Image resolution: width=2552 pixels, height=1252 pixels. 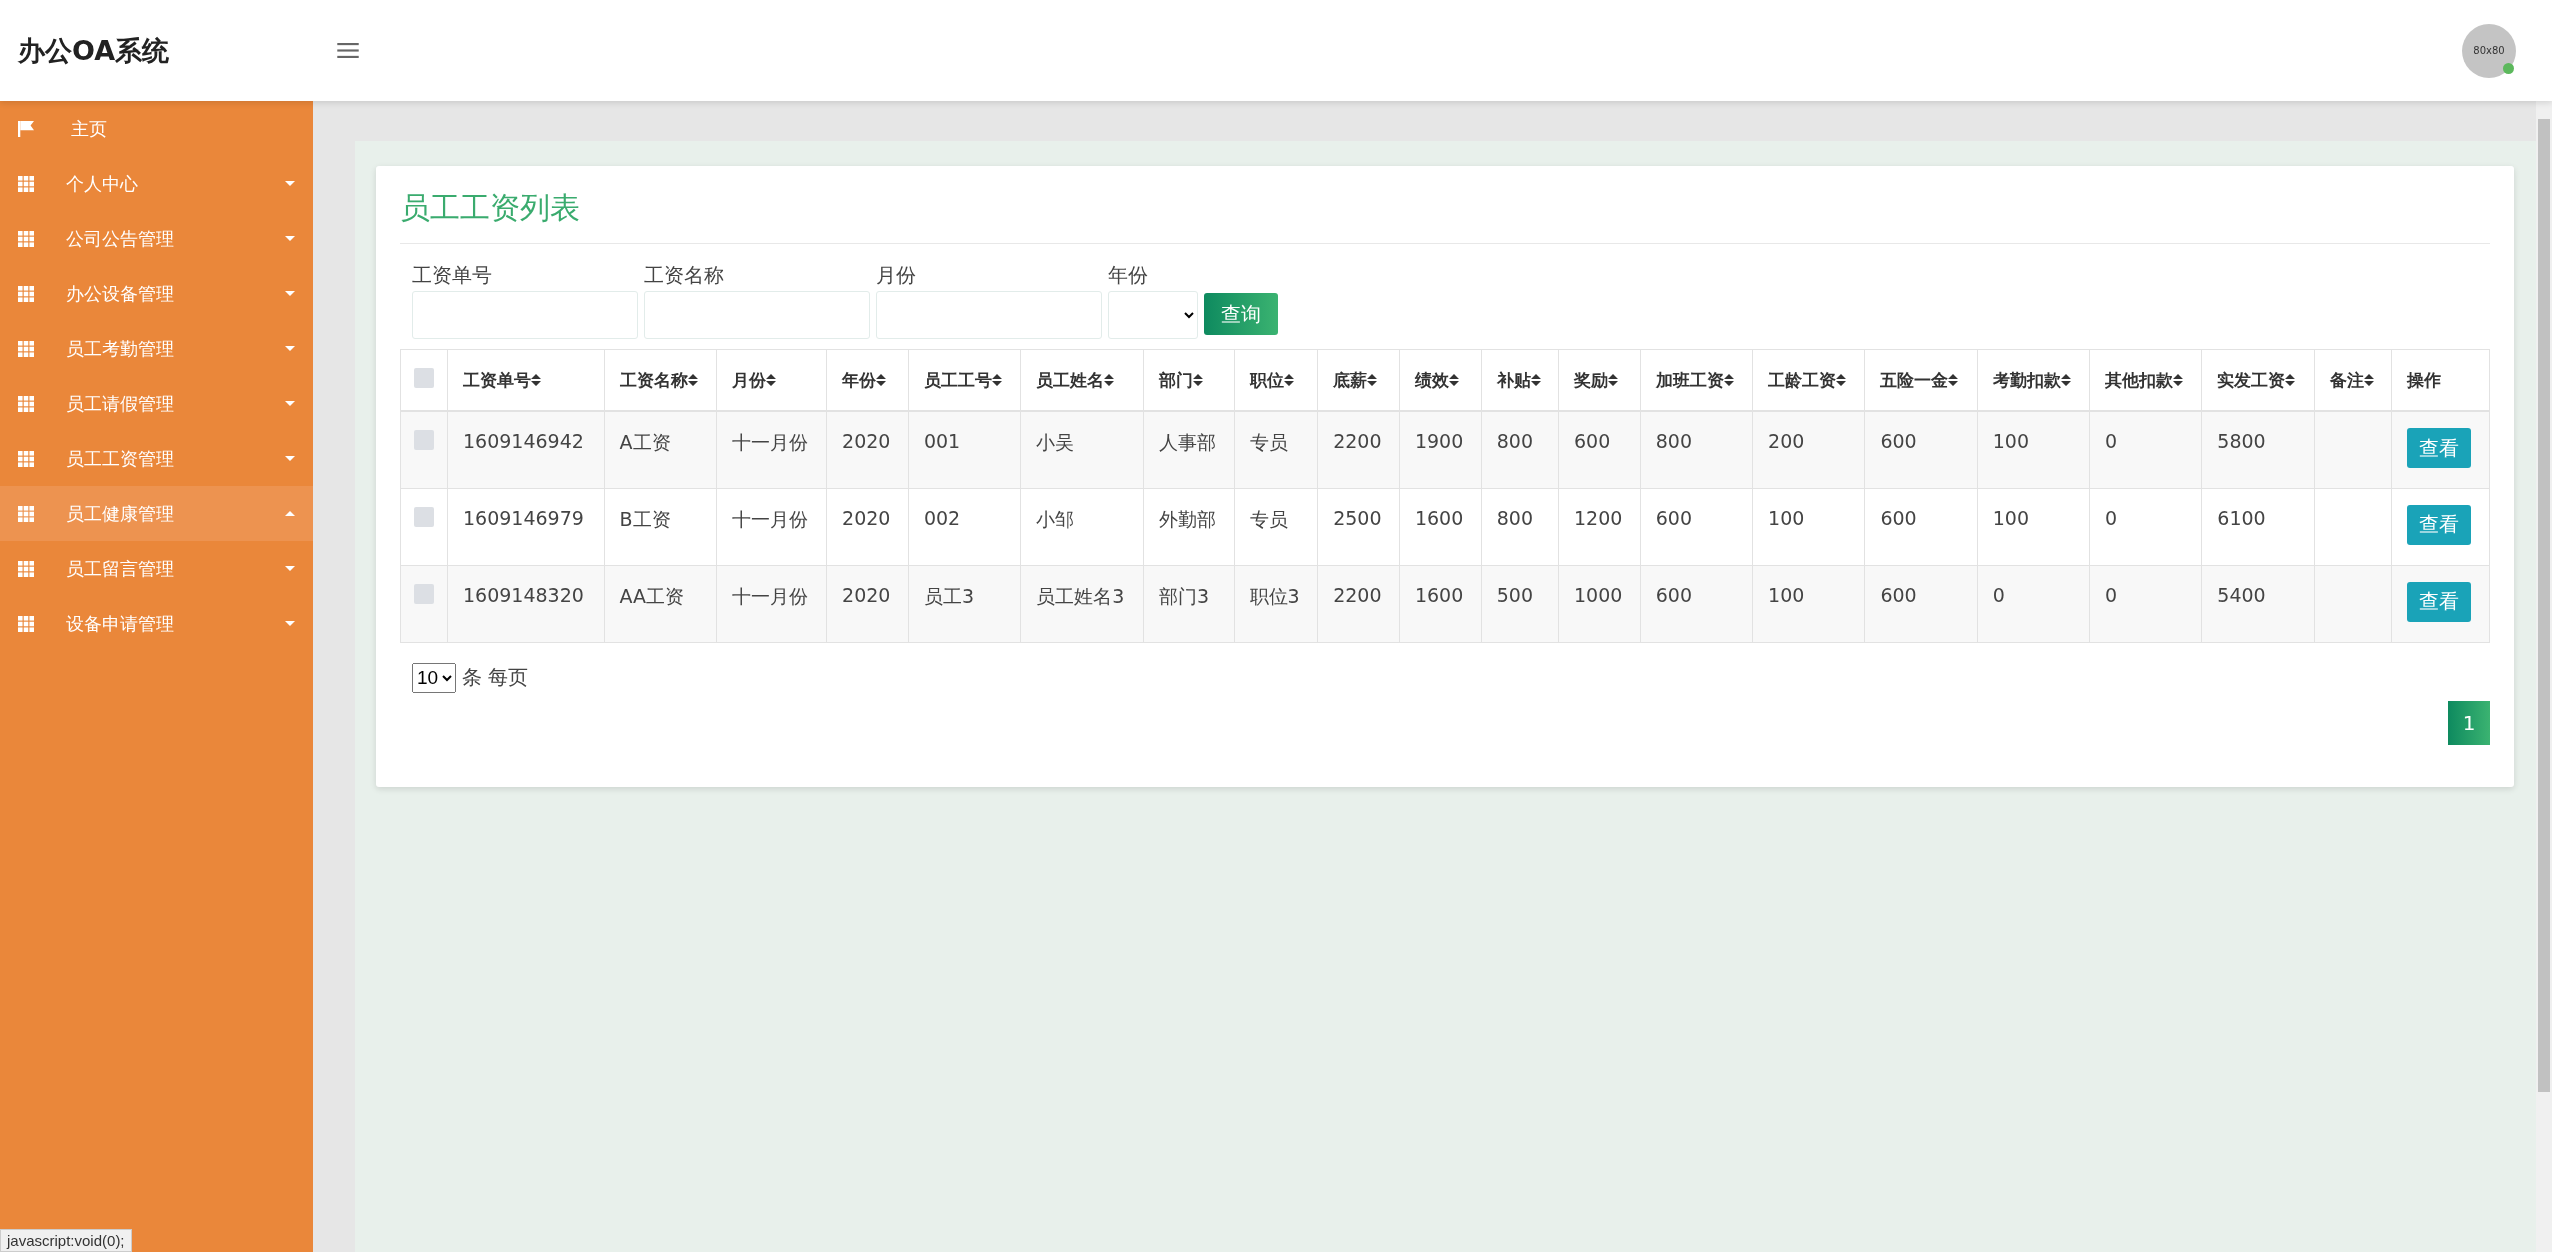 I want to click on sidebar-item-label: 员工考勤管理, so click(x=120, y=348).